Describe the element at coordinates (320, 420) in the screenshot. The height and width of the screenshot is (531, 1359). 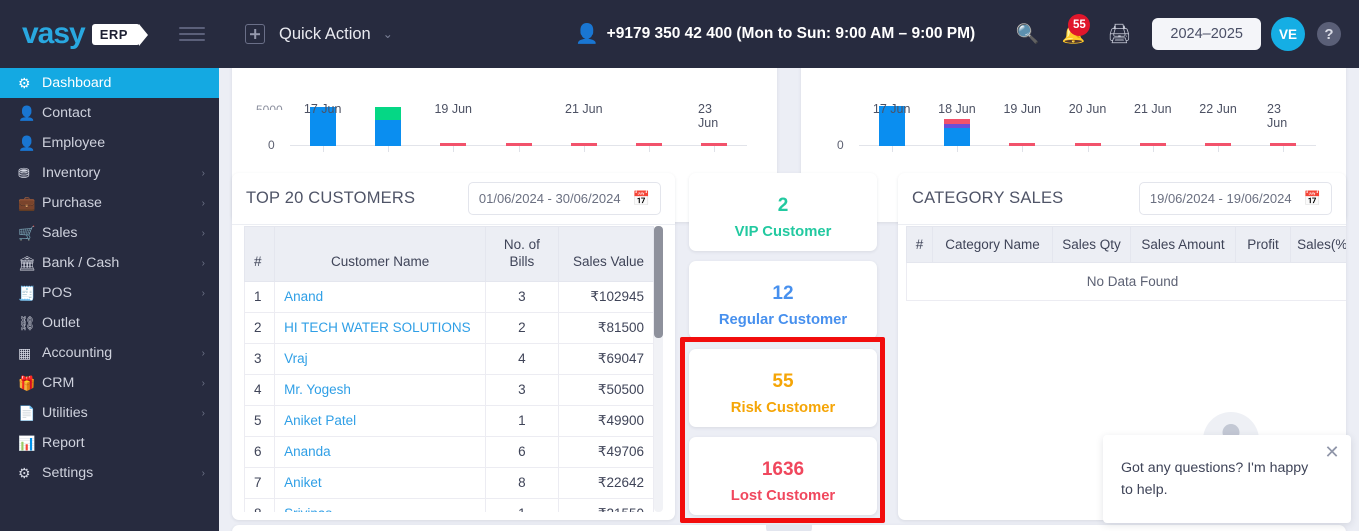
I see `customer-link: Aniket Patel` at that location.